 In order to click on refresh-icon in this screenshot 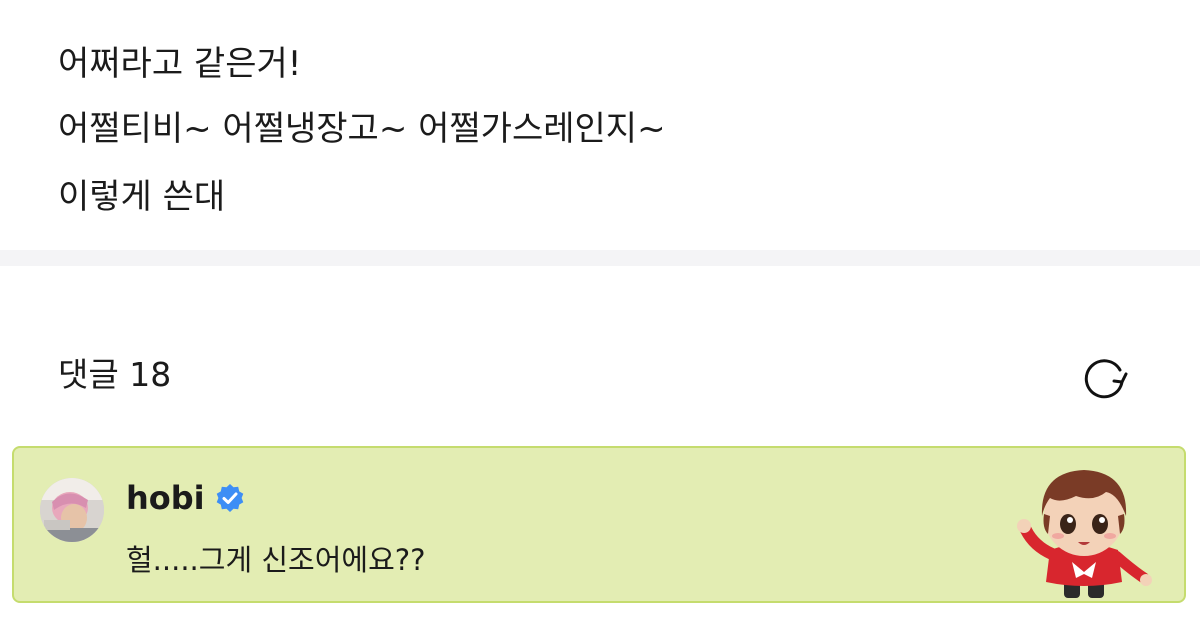, I will do `click(1106, 379)`.